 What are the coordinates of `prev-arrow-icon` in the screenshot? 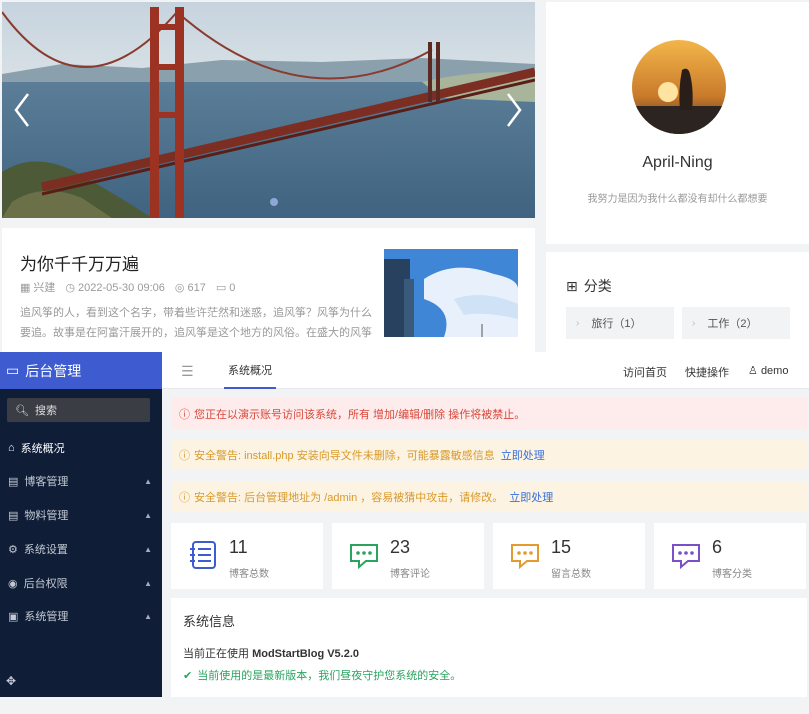 It's located at (22, 110).